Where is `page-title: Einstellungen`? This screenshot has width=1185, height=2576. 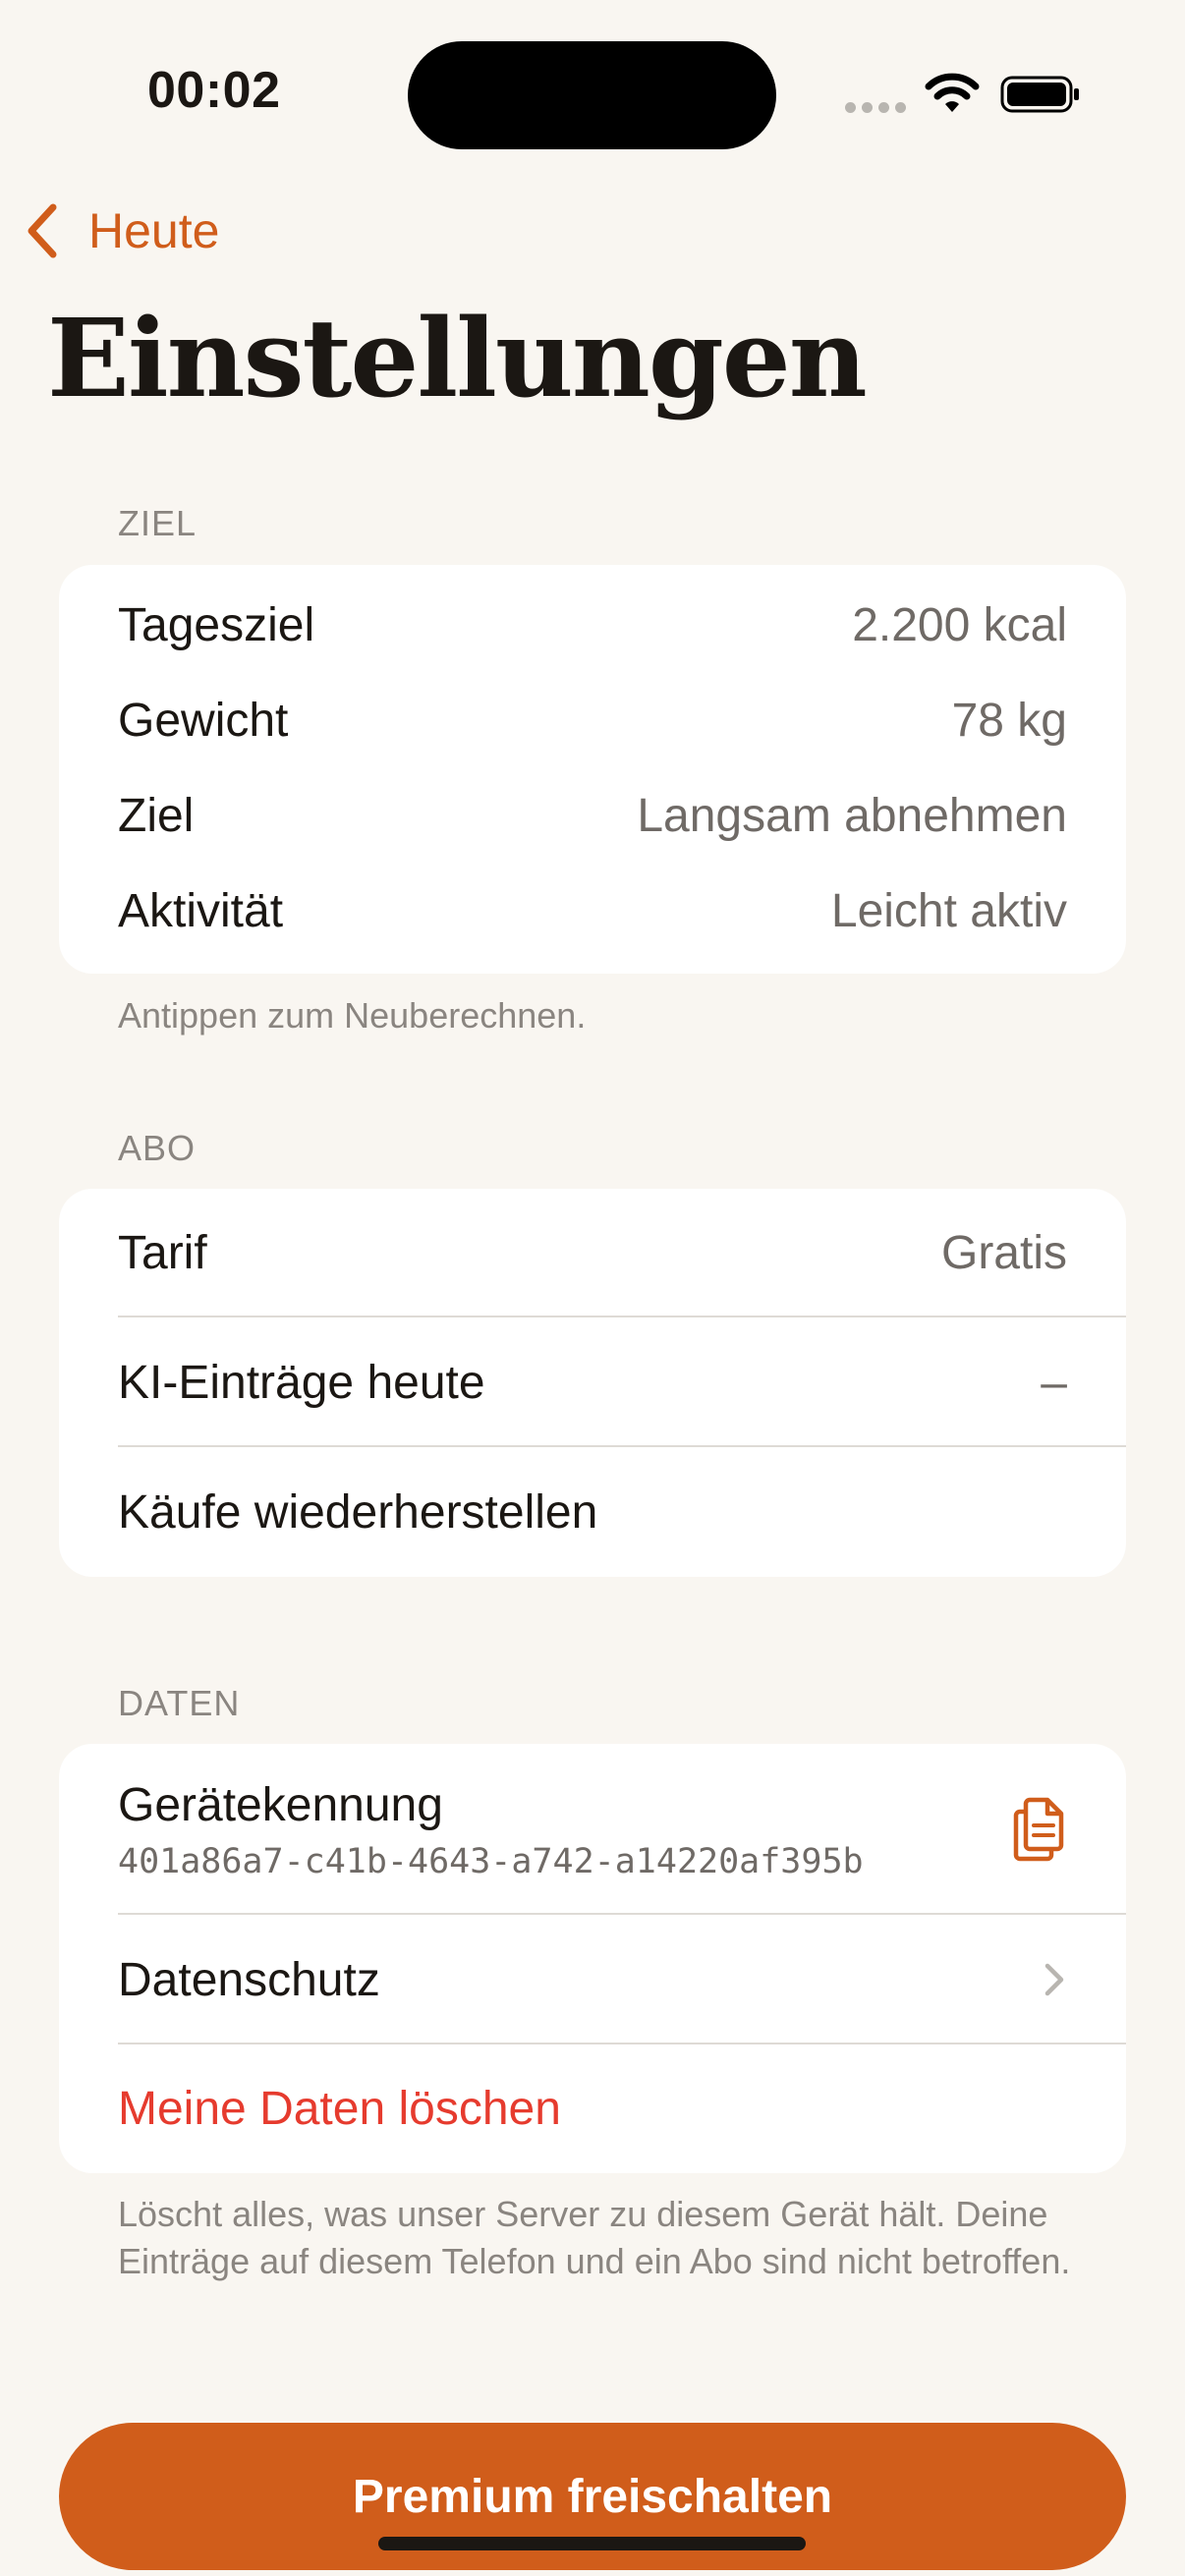
page-title: Einstellungen is located at coordinates (458, 358).